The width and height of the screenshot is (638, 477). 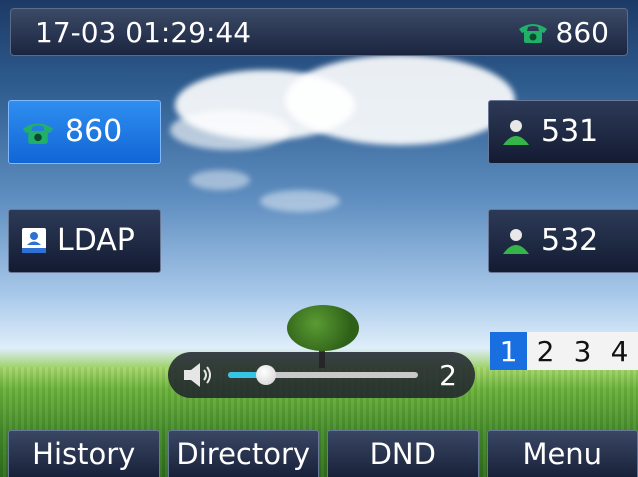 I want to click on line-key-label: 531, so click(x=570, y=131).